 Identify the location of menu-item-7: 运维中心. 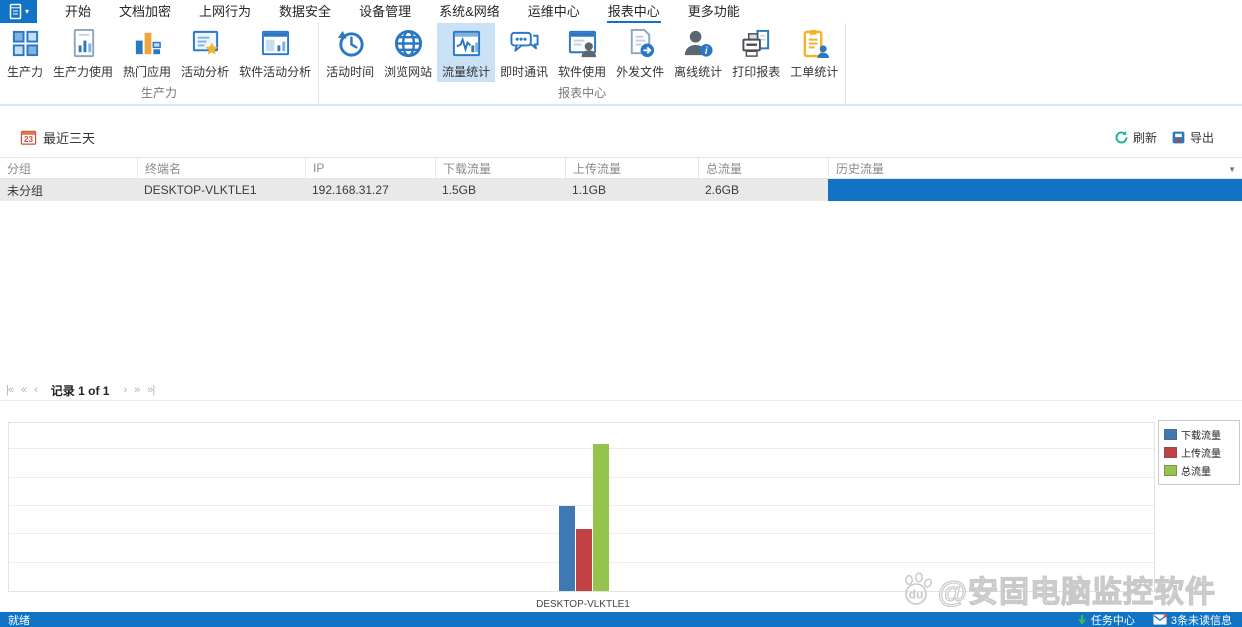
(554, 11).